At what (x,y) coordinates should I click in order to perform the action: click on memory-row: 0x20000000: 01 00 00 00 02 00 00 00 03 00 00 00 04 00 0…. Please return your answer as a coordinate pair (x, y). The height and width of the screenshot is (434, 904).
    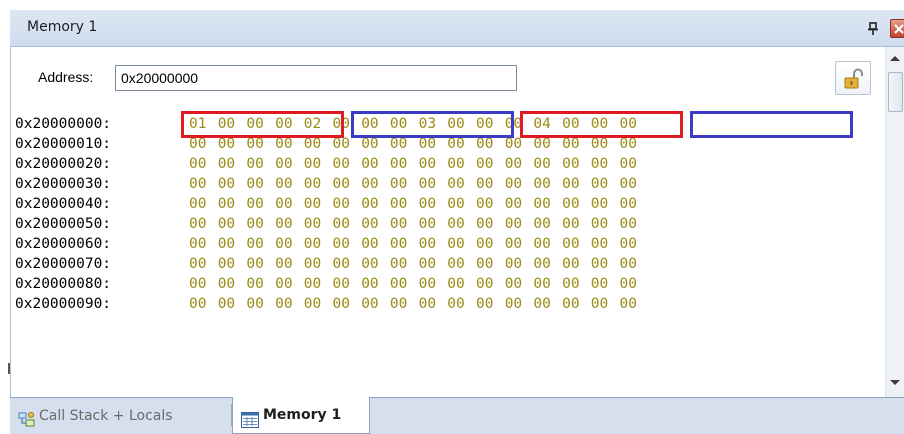
    Looking at the image, I should click on (445, 124).